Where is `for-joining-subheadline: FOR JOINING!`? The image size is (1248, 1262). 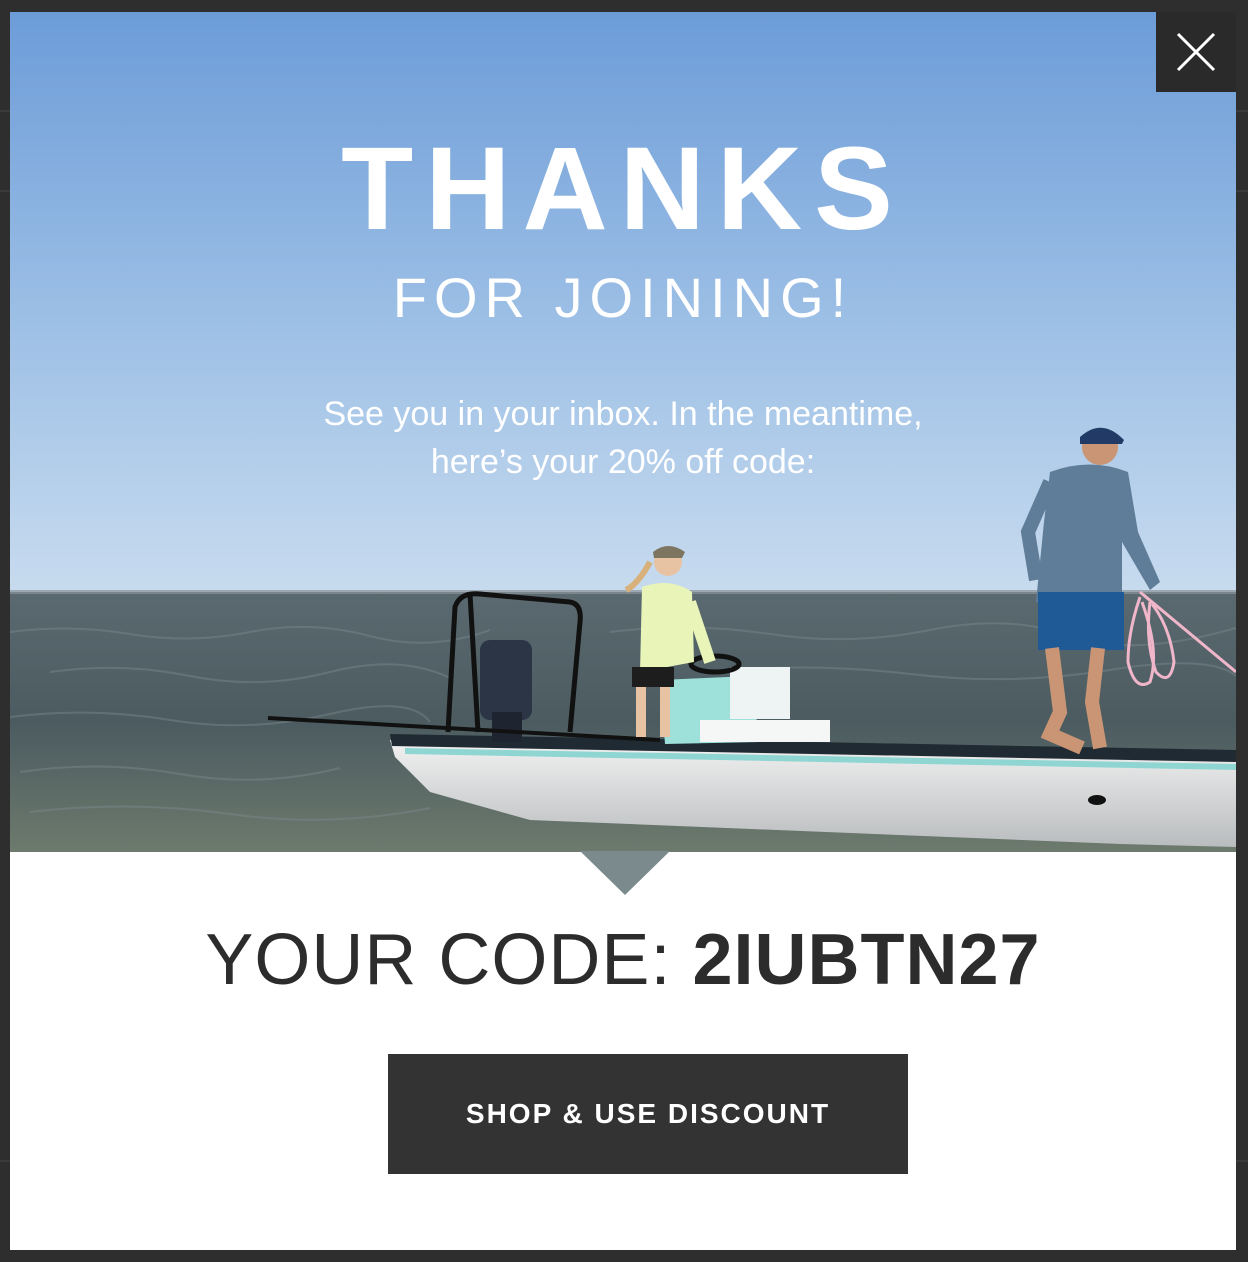 for-joining-subheadline: FOR JOINING! is located at coordinates (623, 297).